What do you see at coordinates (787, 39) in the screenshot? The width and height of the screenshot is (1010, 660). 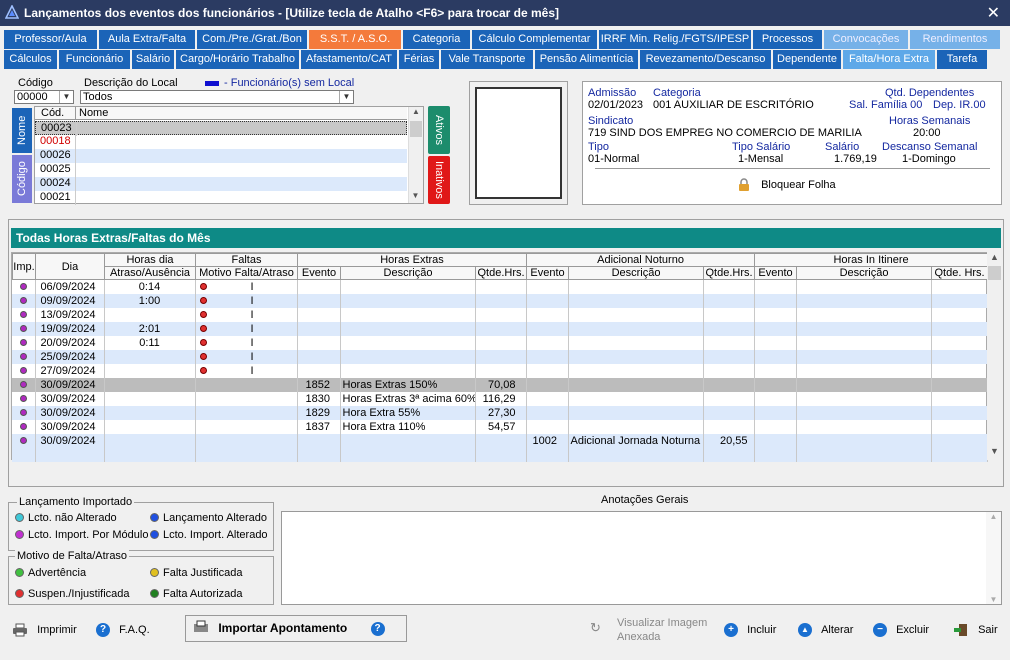 I see `tab-processos: Processos` at bounding box center [787, 39].